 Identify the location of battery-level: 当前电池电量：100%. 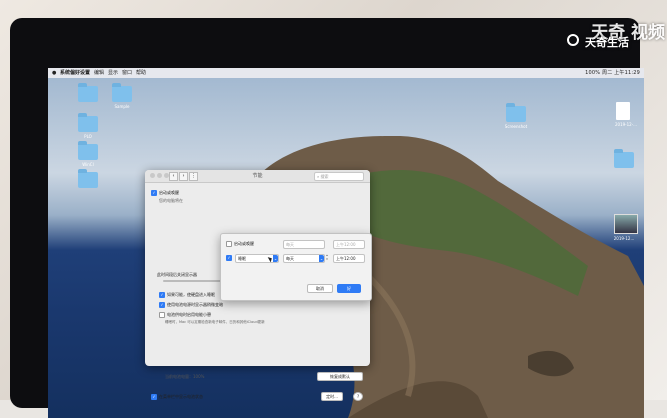
(185, 376).